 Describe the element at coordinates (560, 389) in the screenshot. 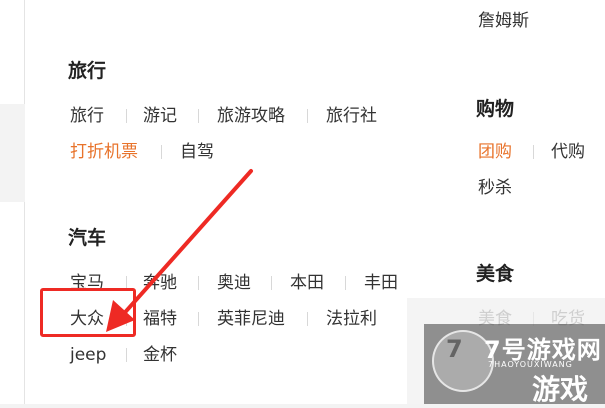

I see `watermark-games: 游戏` at that location.